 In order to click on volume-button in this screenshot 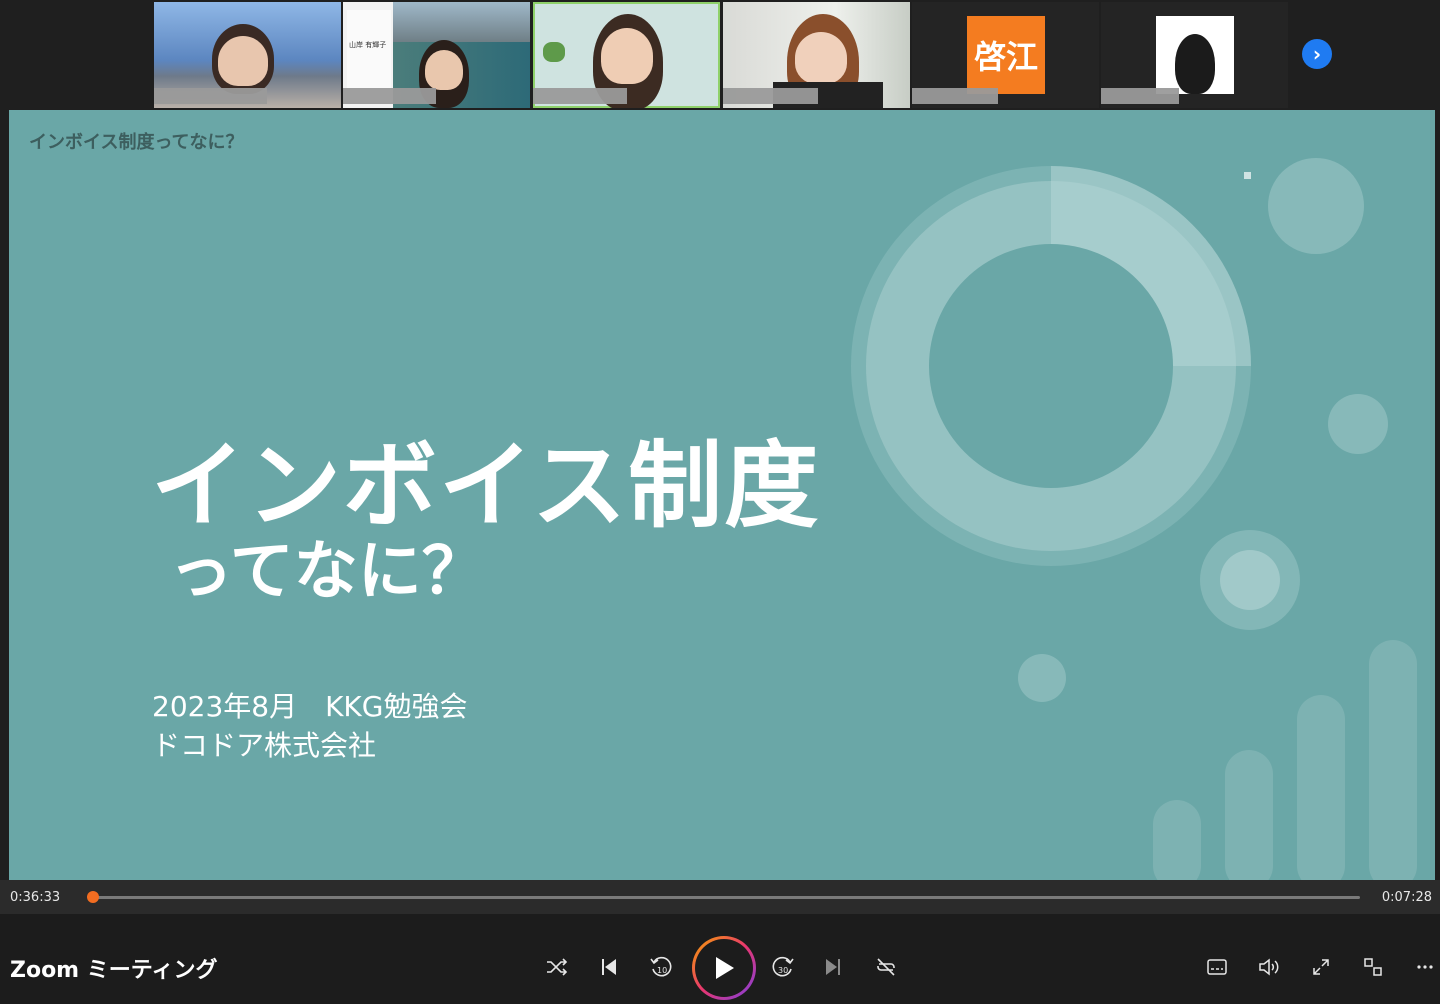, I will do `click(1269, 967)`.